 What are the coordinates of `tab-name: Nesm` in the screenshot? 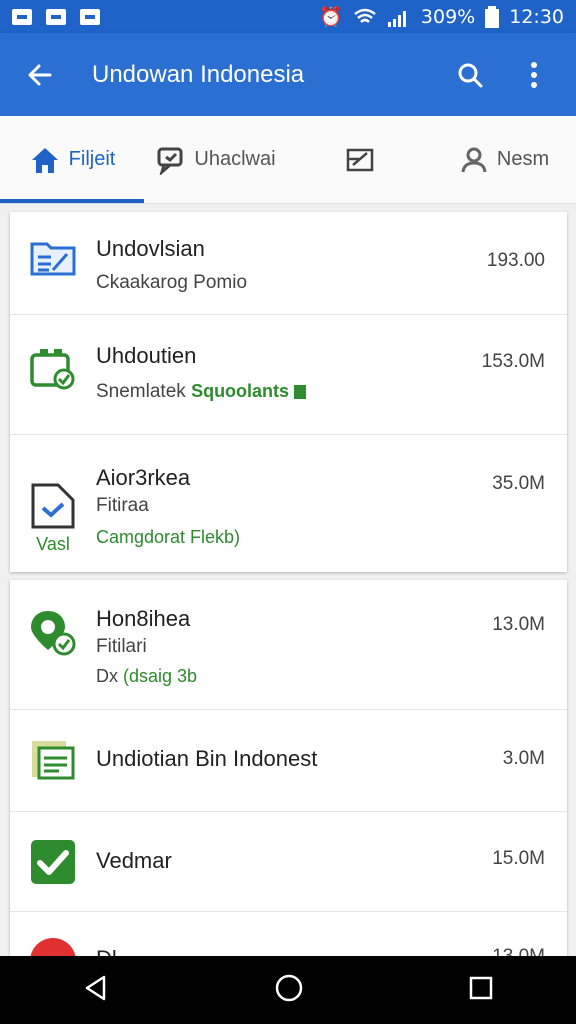 It's located at (504, 159).